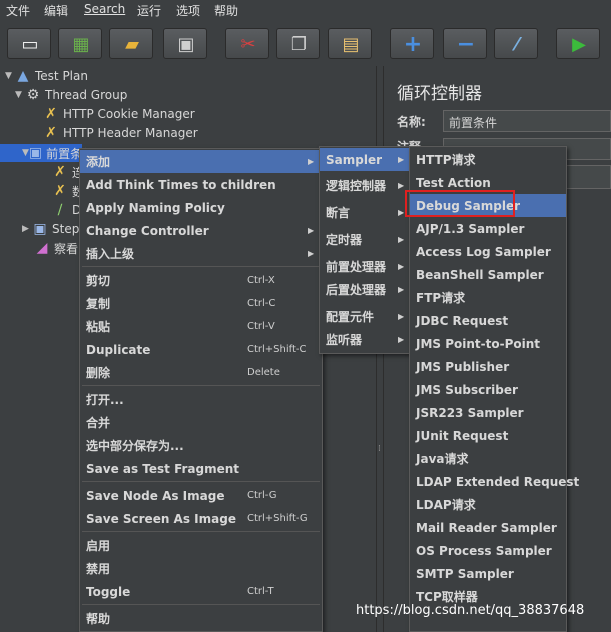 The image size is (611, 632). What do you see at coordinates (201, 568) in the screenshot?
I see `context-menu-item: 禁用` at bounding box center [201, 568].